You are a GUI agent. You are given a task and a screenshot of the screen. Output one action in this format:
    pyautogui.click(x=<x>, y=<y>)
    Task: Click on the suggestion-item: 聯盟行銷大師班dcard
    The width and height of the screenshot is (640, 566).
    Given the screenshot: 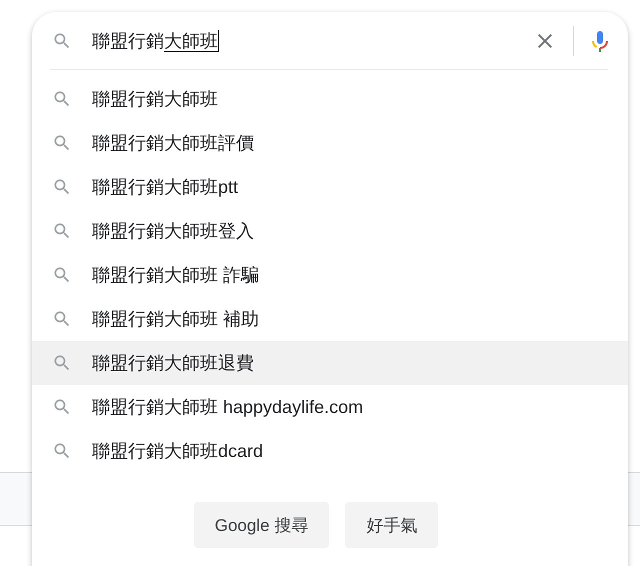 What is the action you would take?
    pyautogui.click(x=330, y=451)
    